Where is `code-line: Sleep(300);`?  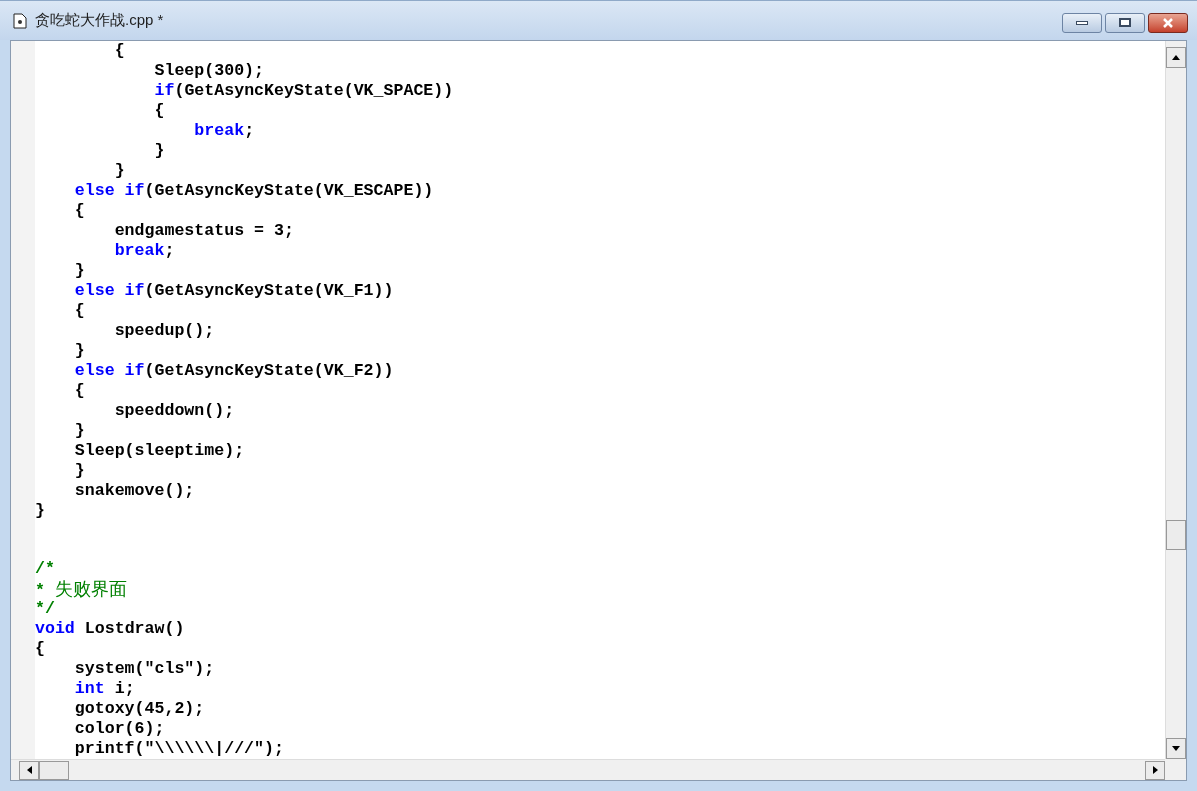 code-line: Sleep(300); is located at coordinates (209, 71).